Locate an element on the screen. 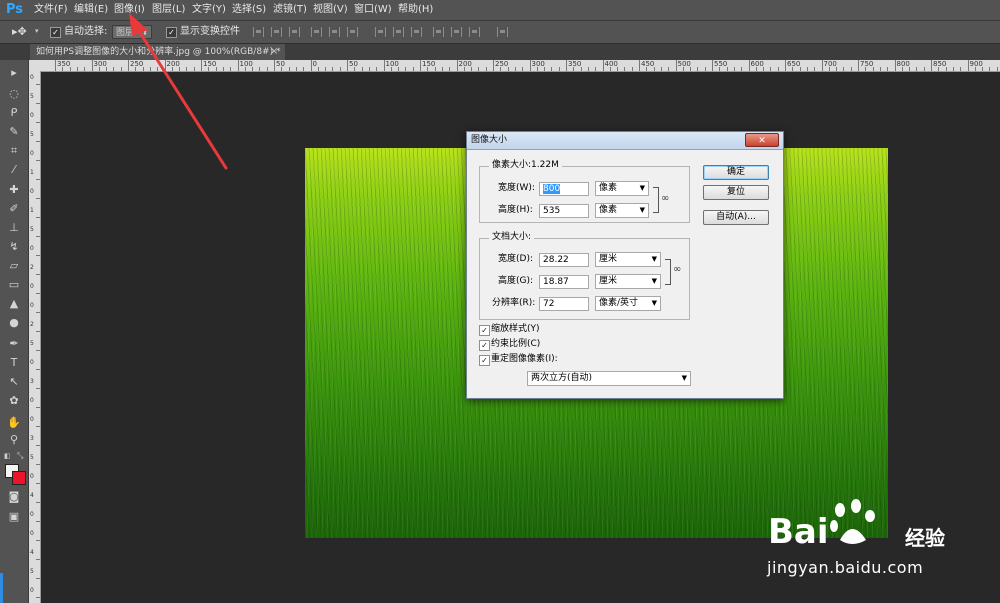 This screenshot has height=603, width=1000. shape-tool-icon: ✿ is located at coordinates (14, 401).